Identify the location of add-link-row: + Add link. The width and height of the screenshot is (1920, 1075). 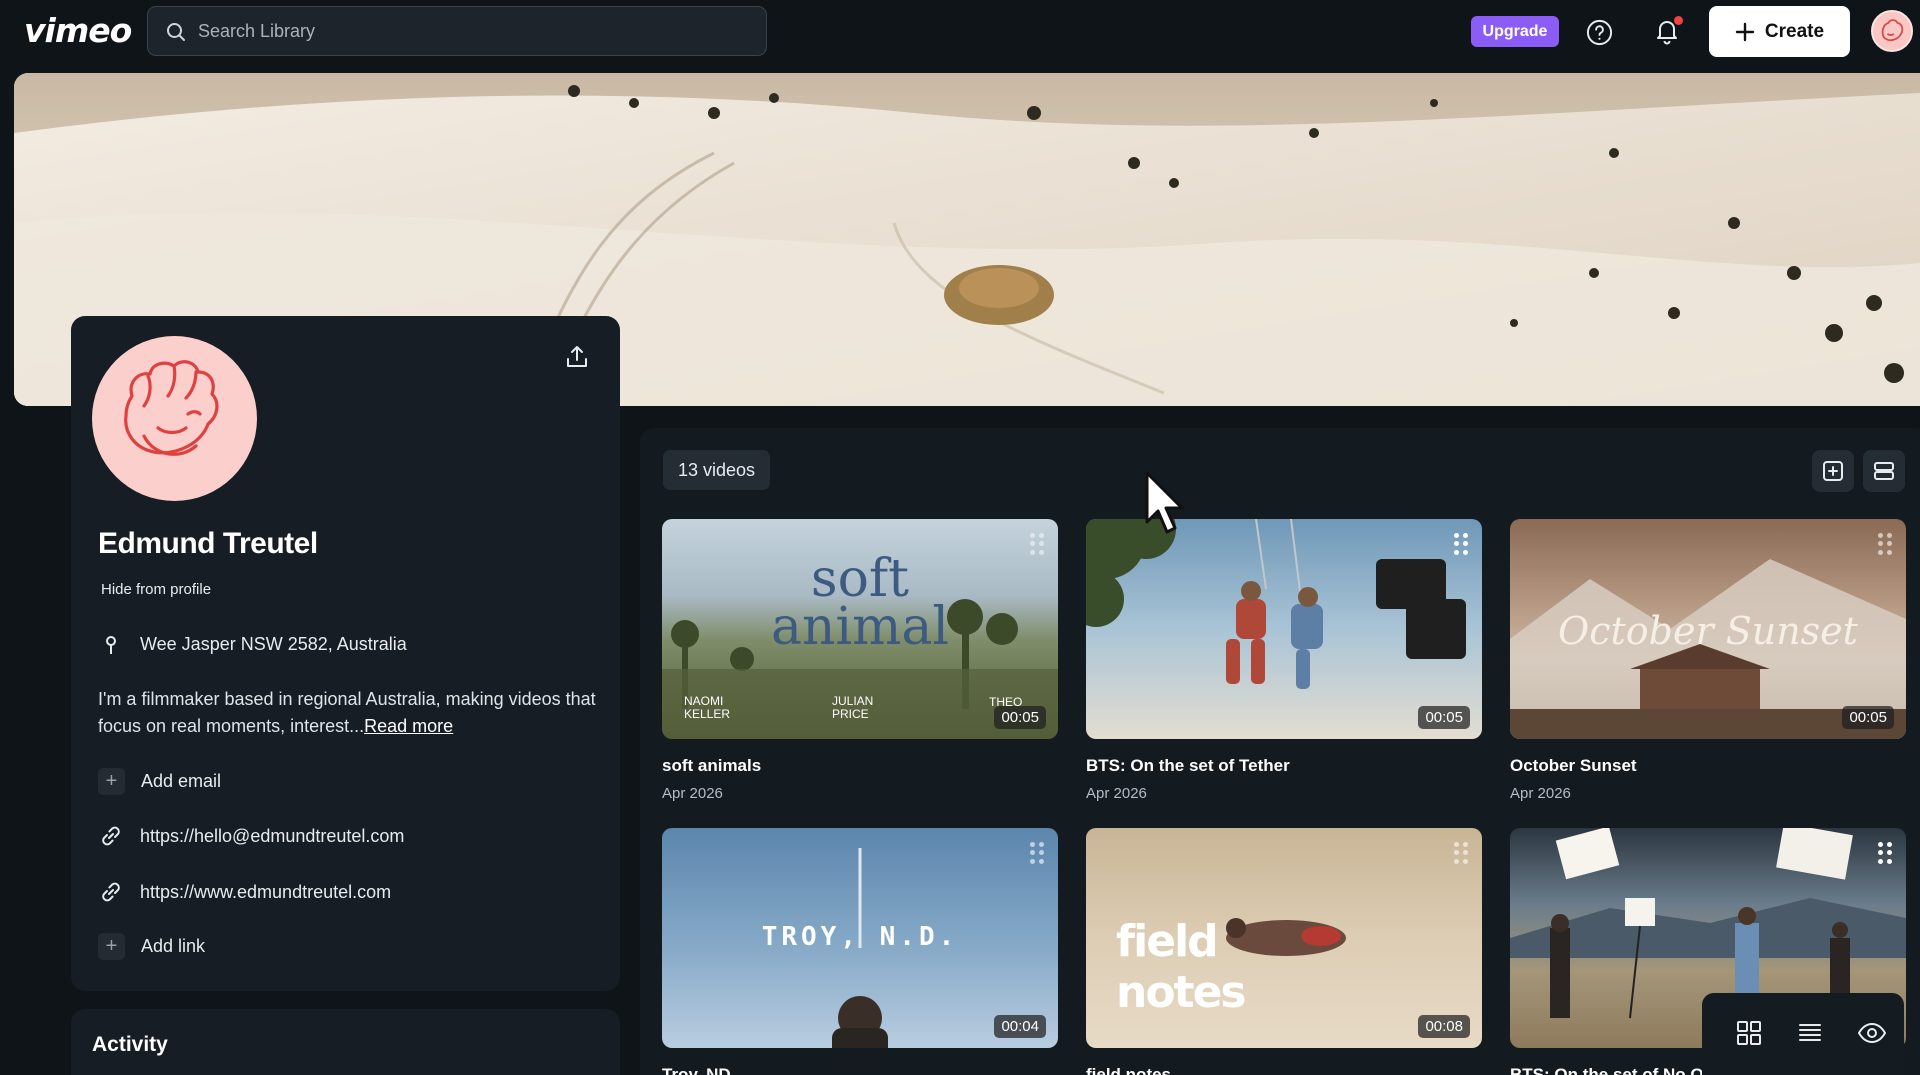
(151, 946).